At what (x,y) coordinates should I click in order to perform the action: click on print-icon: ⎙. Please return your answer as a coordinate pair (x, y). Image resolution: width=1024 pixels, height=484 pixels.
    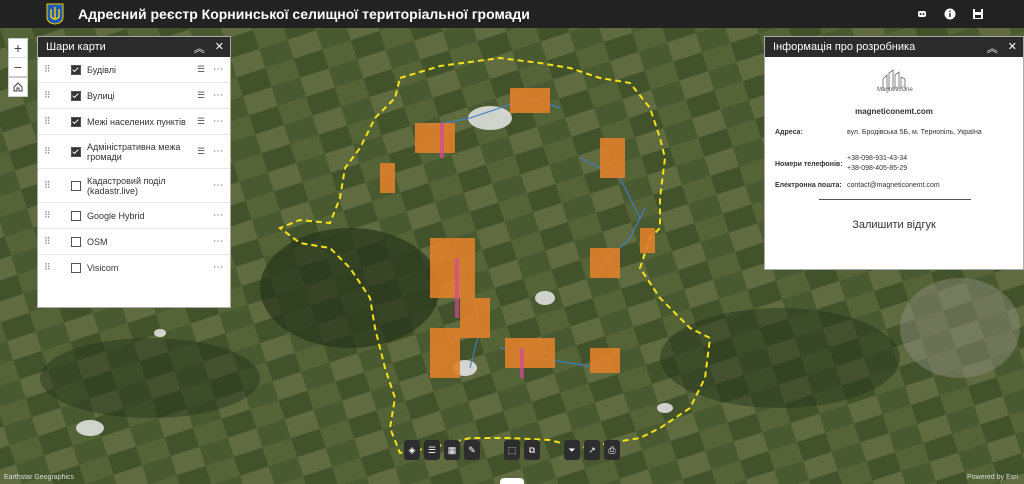
    Looking at the image, I should click on (612, 449).